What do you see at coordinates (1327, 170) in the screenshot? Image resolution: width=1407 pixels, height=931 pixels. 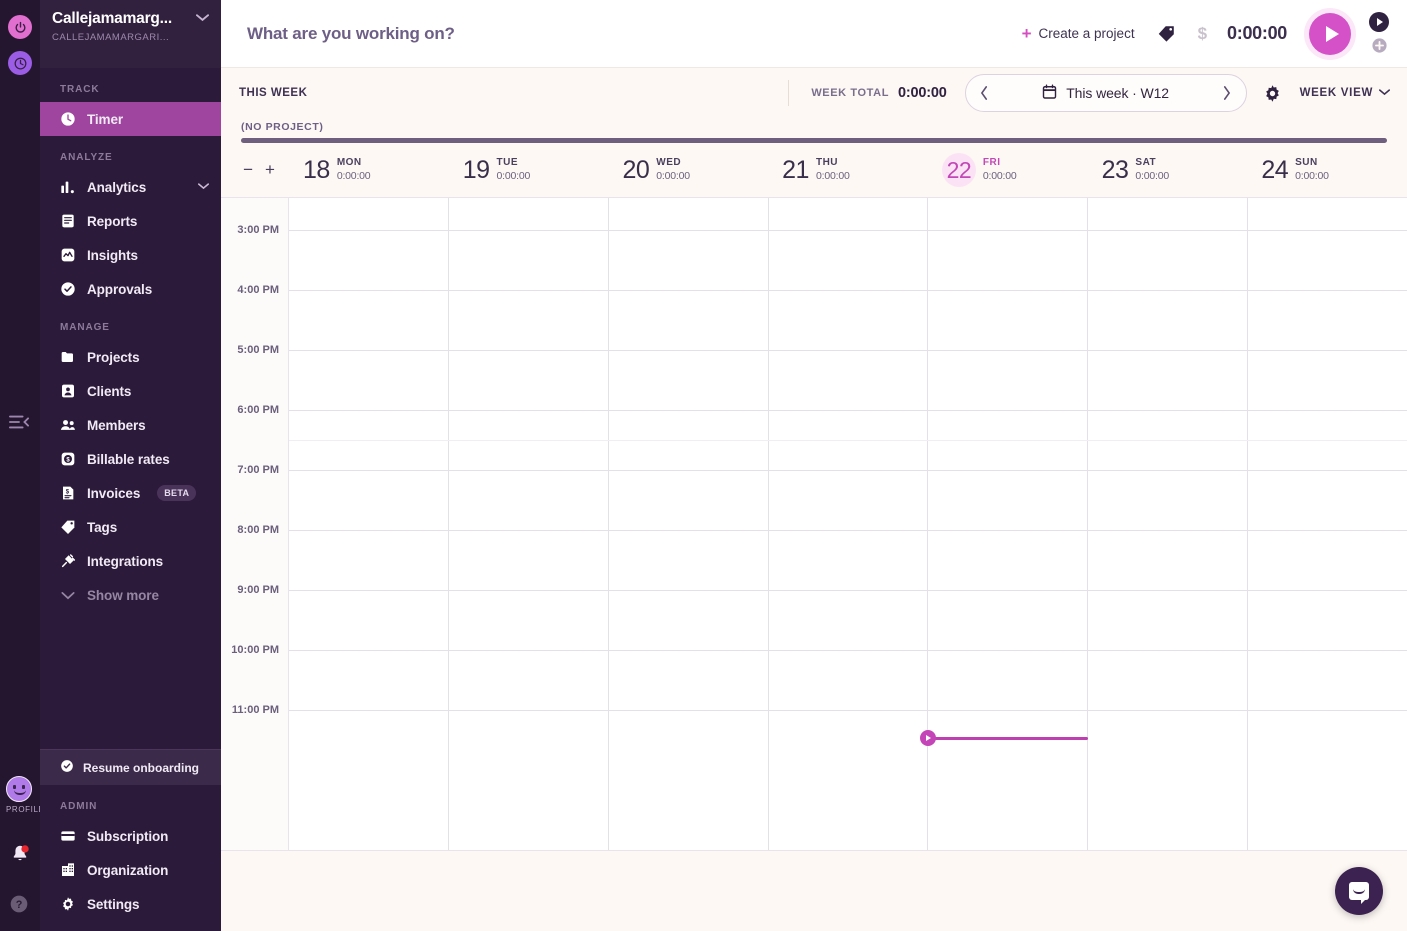 I see `calendar-day-header-cell: 24 SUN 0:00:00` at bounding box center [1327, 170].